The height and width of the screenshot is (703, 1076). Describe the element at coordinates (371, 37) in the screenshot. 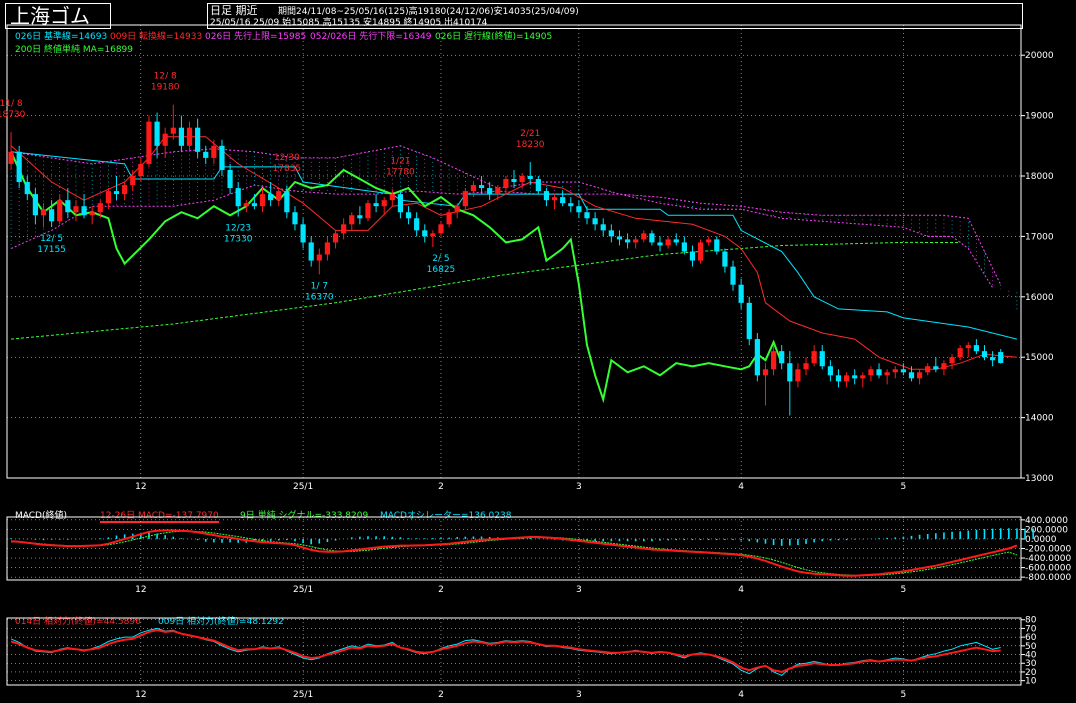

I see `legend-senkou-b: 052/026日 先行下限=16349` at that location.